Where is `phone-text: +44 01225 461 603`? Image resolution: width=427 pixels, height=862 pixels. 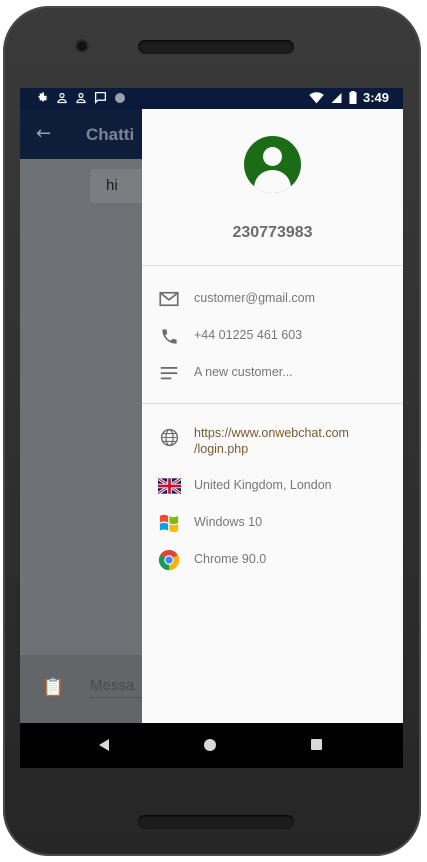 phone-text: +44 01225 461 603 is located at coordinates (248, 335).